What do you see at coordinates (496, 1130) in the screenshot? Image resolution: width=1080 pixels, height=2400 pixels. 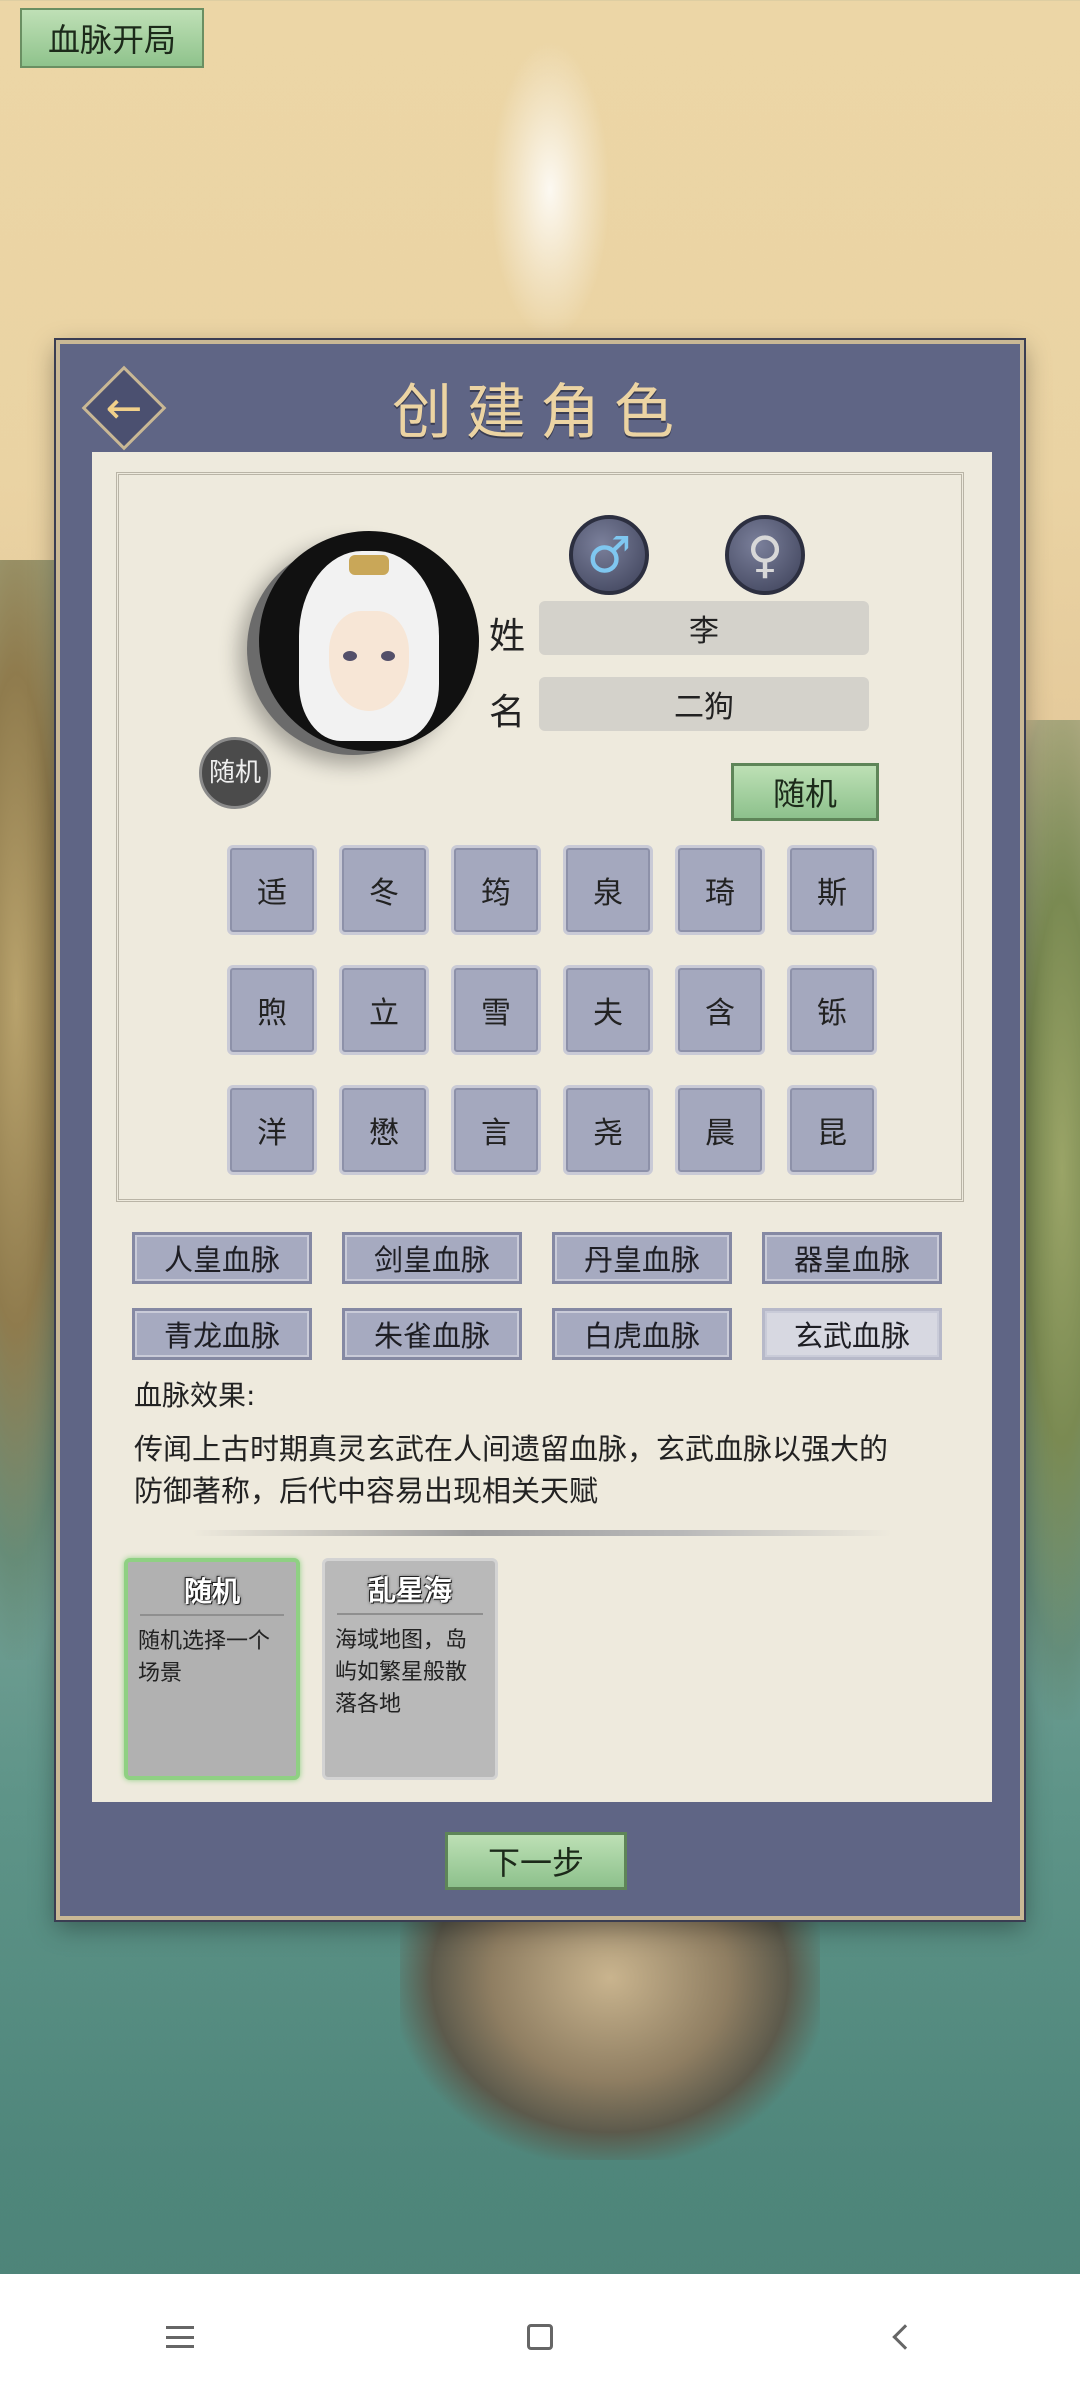 I see `name-char-button: 言` at bounding box center [496, 1130].